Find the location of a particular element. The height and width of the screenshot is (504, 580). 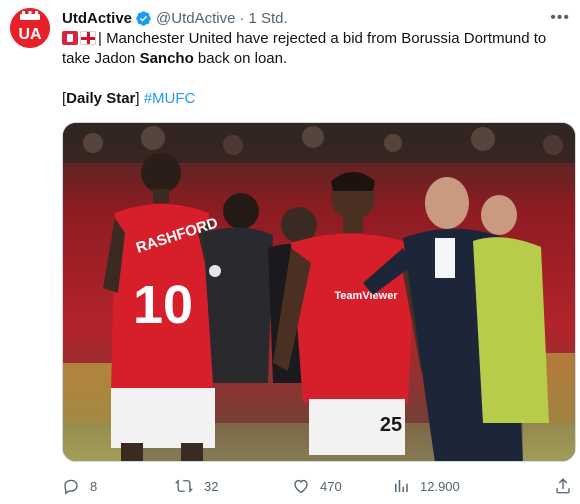

author-handle: @UtdActive is located at coordinates (195, 18).